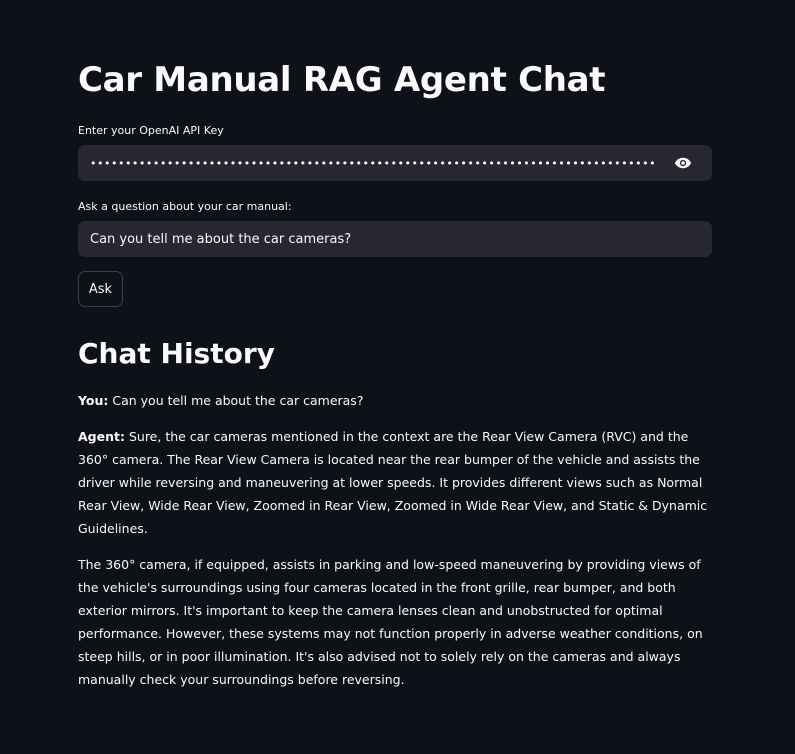  What do you see at coordinates (373, 163) in the screenshot?
I see `api-key-input` at bounding box center [373, 163].